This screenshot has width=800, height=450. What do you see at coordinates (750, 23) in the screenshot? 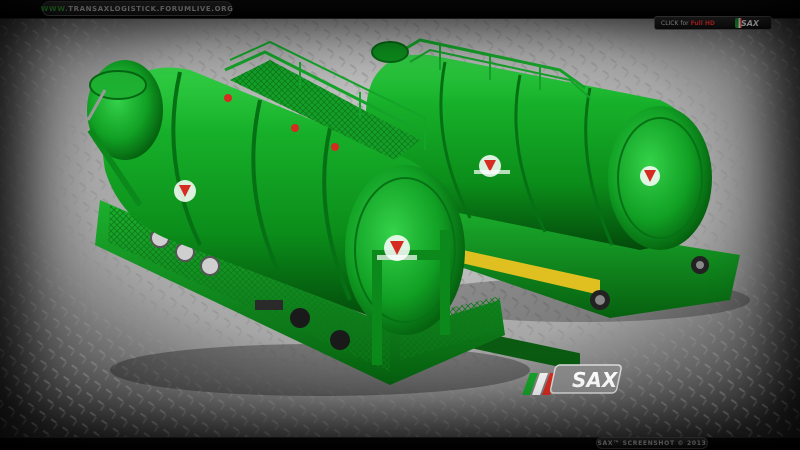
I see `sax-badge-logo: SAX` at bounding box center [750, 23].